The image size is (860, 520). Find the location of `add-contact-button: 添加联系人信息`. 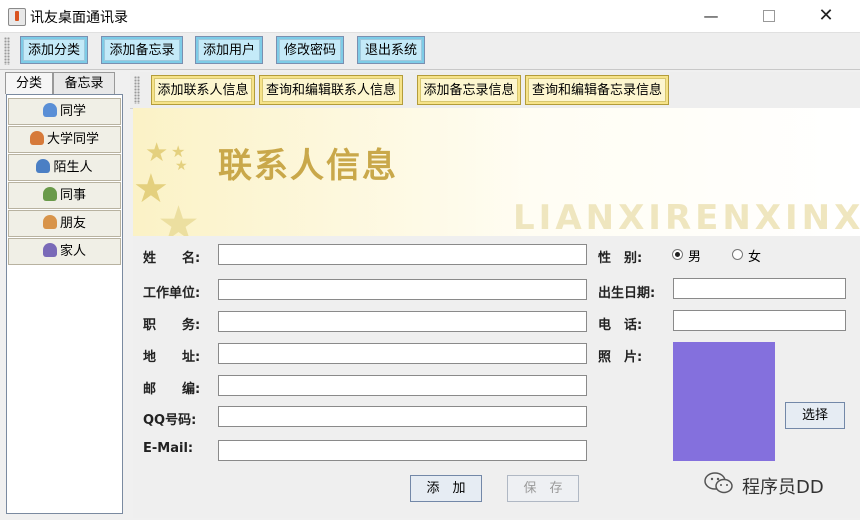

add-contact-button: 添加联系人信息 is located at coordinates (203, 90).